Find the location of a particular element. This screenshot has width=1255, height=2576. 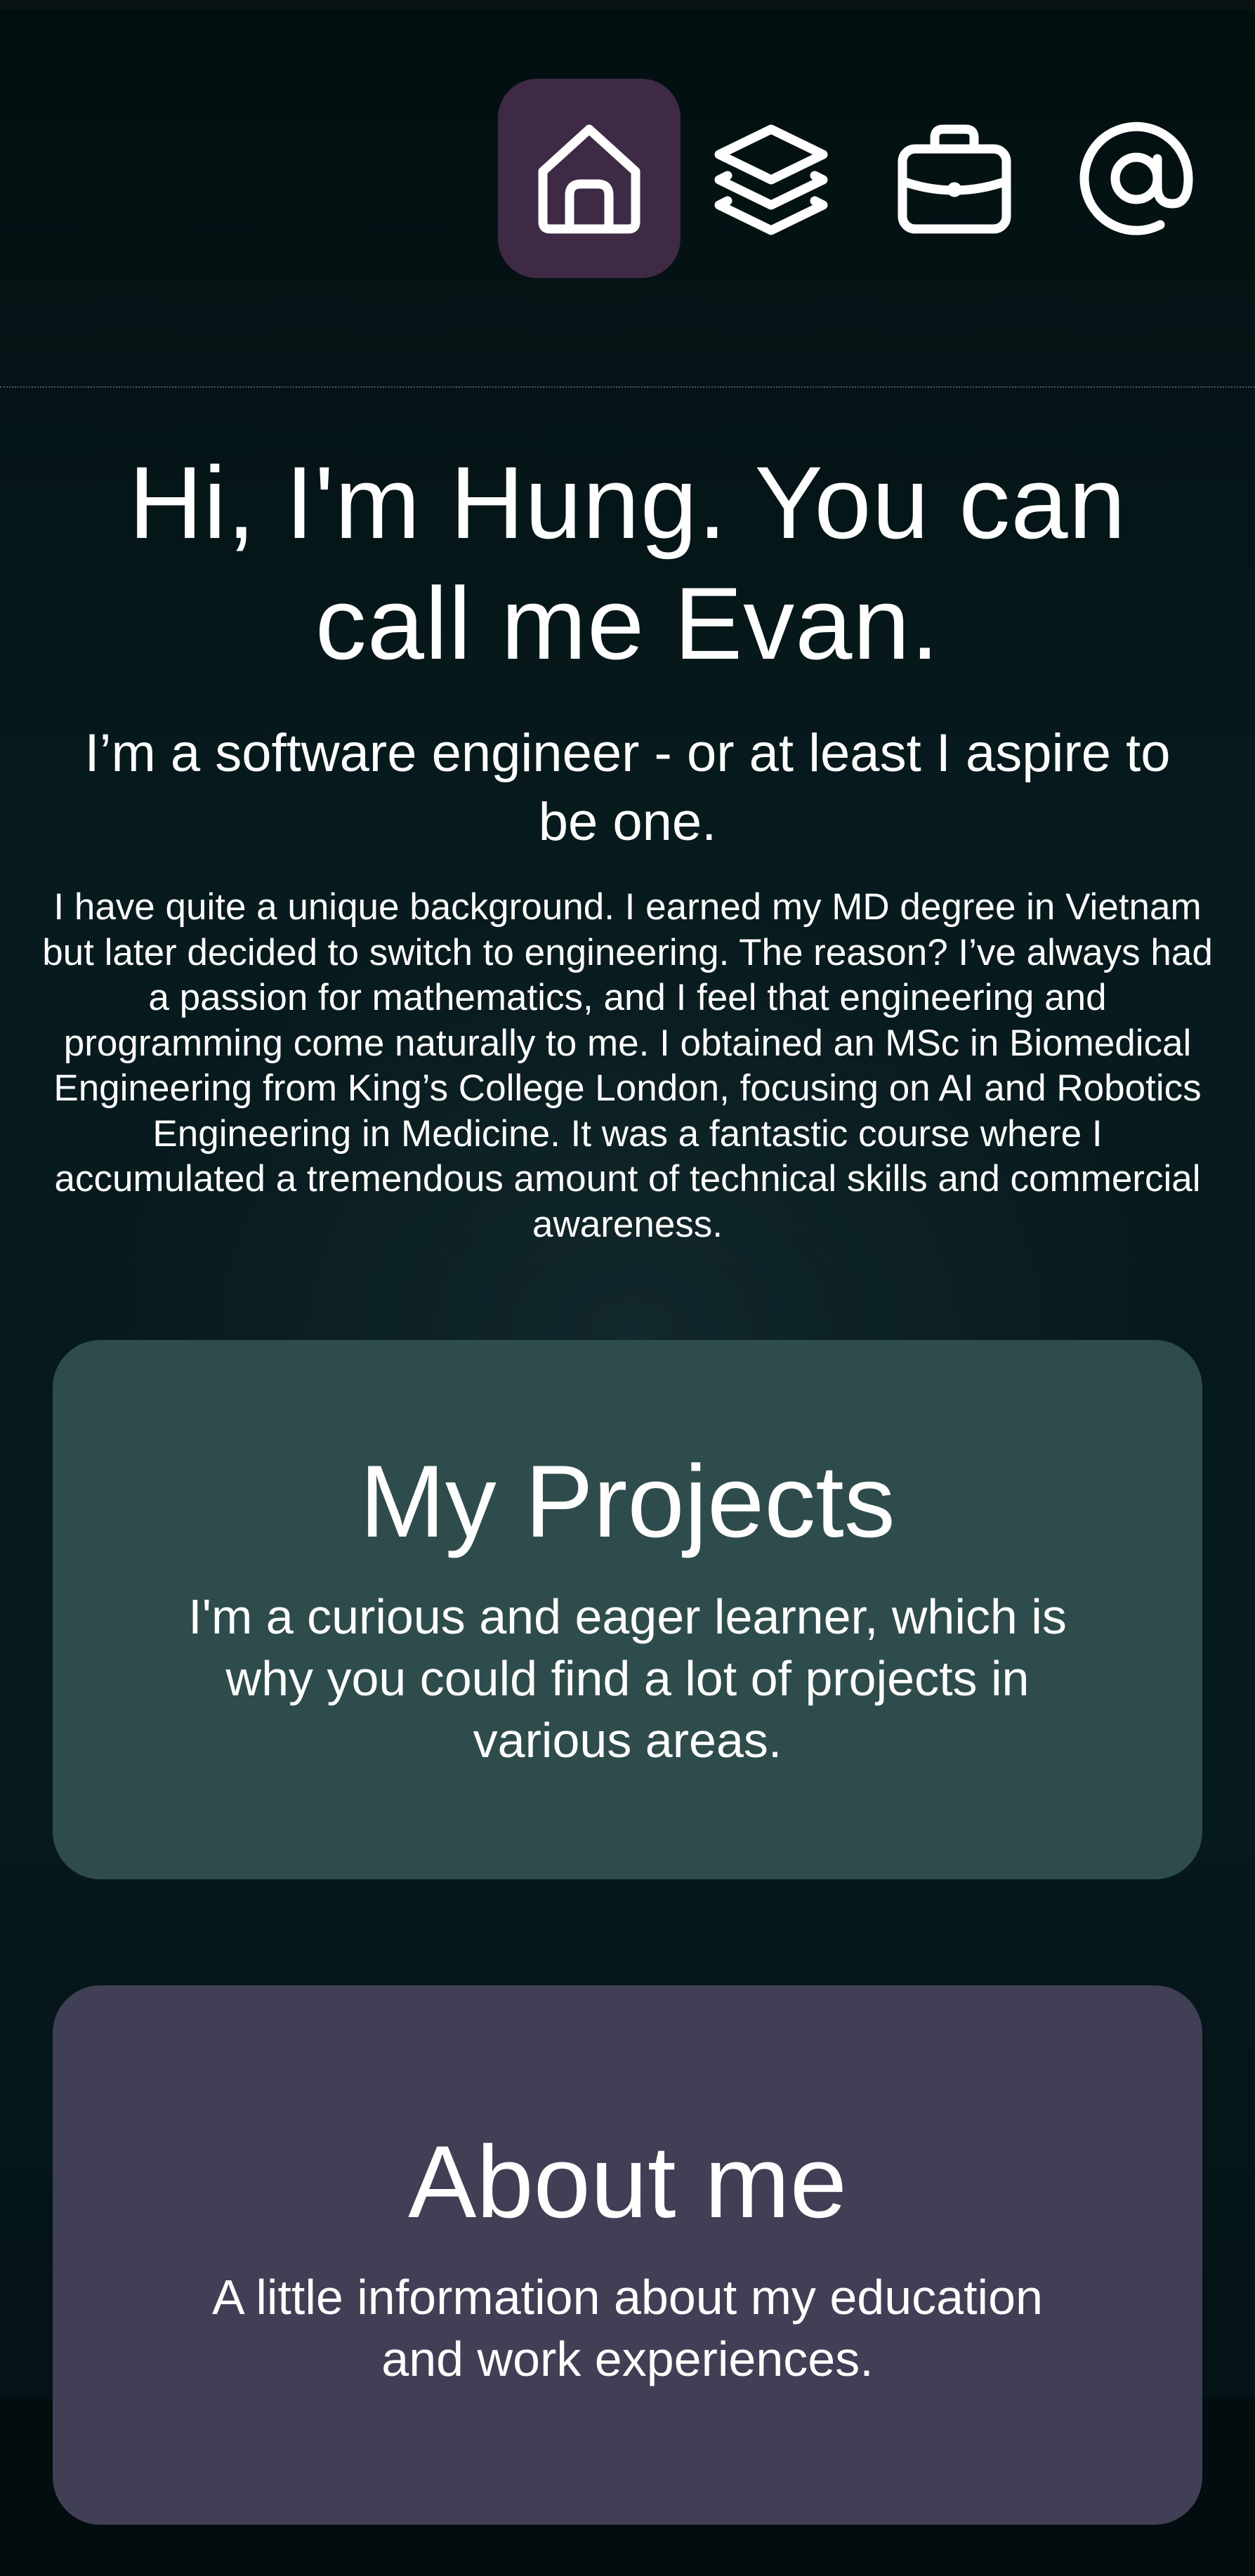

nav-contact-button is located at coordinates (1136, 178).